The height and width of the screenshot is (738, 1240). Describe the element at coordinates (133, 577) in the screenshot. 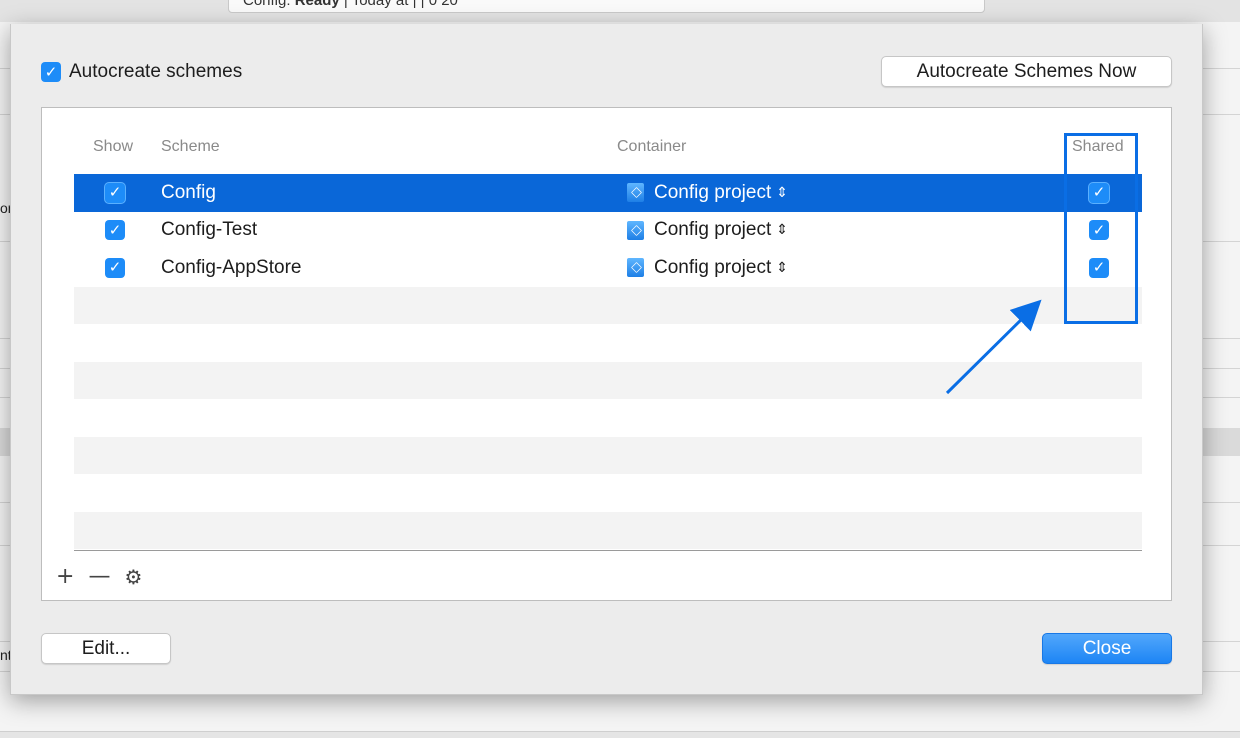

I see `gear-icon: ⚙` at that location.